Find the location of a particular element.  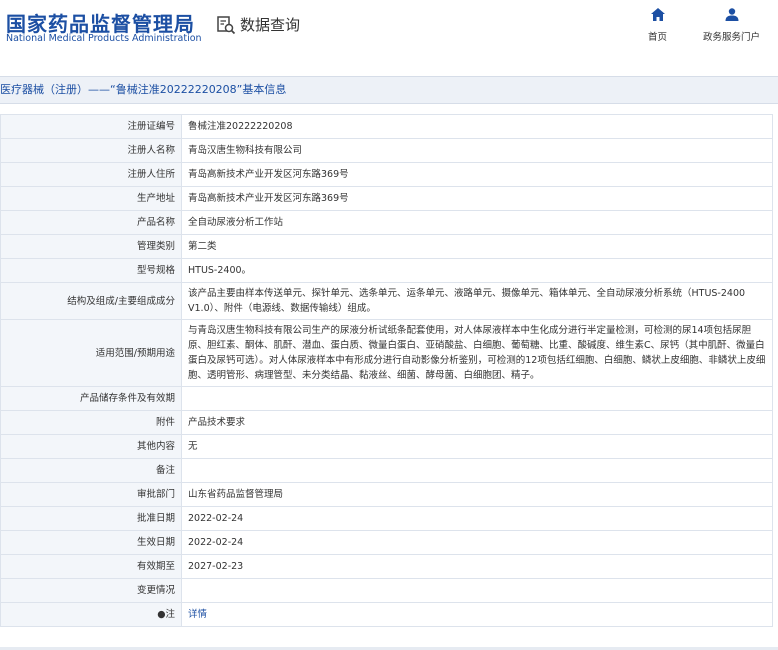

row-label-approval-date: 批准日期 is located at coordinates (91, 518).